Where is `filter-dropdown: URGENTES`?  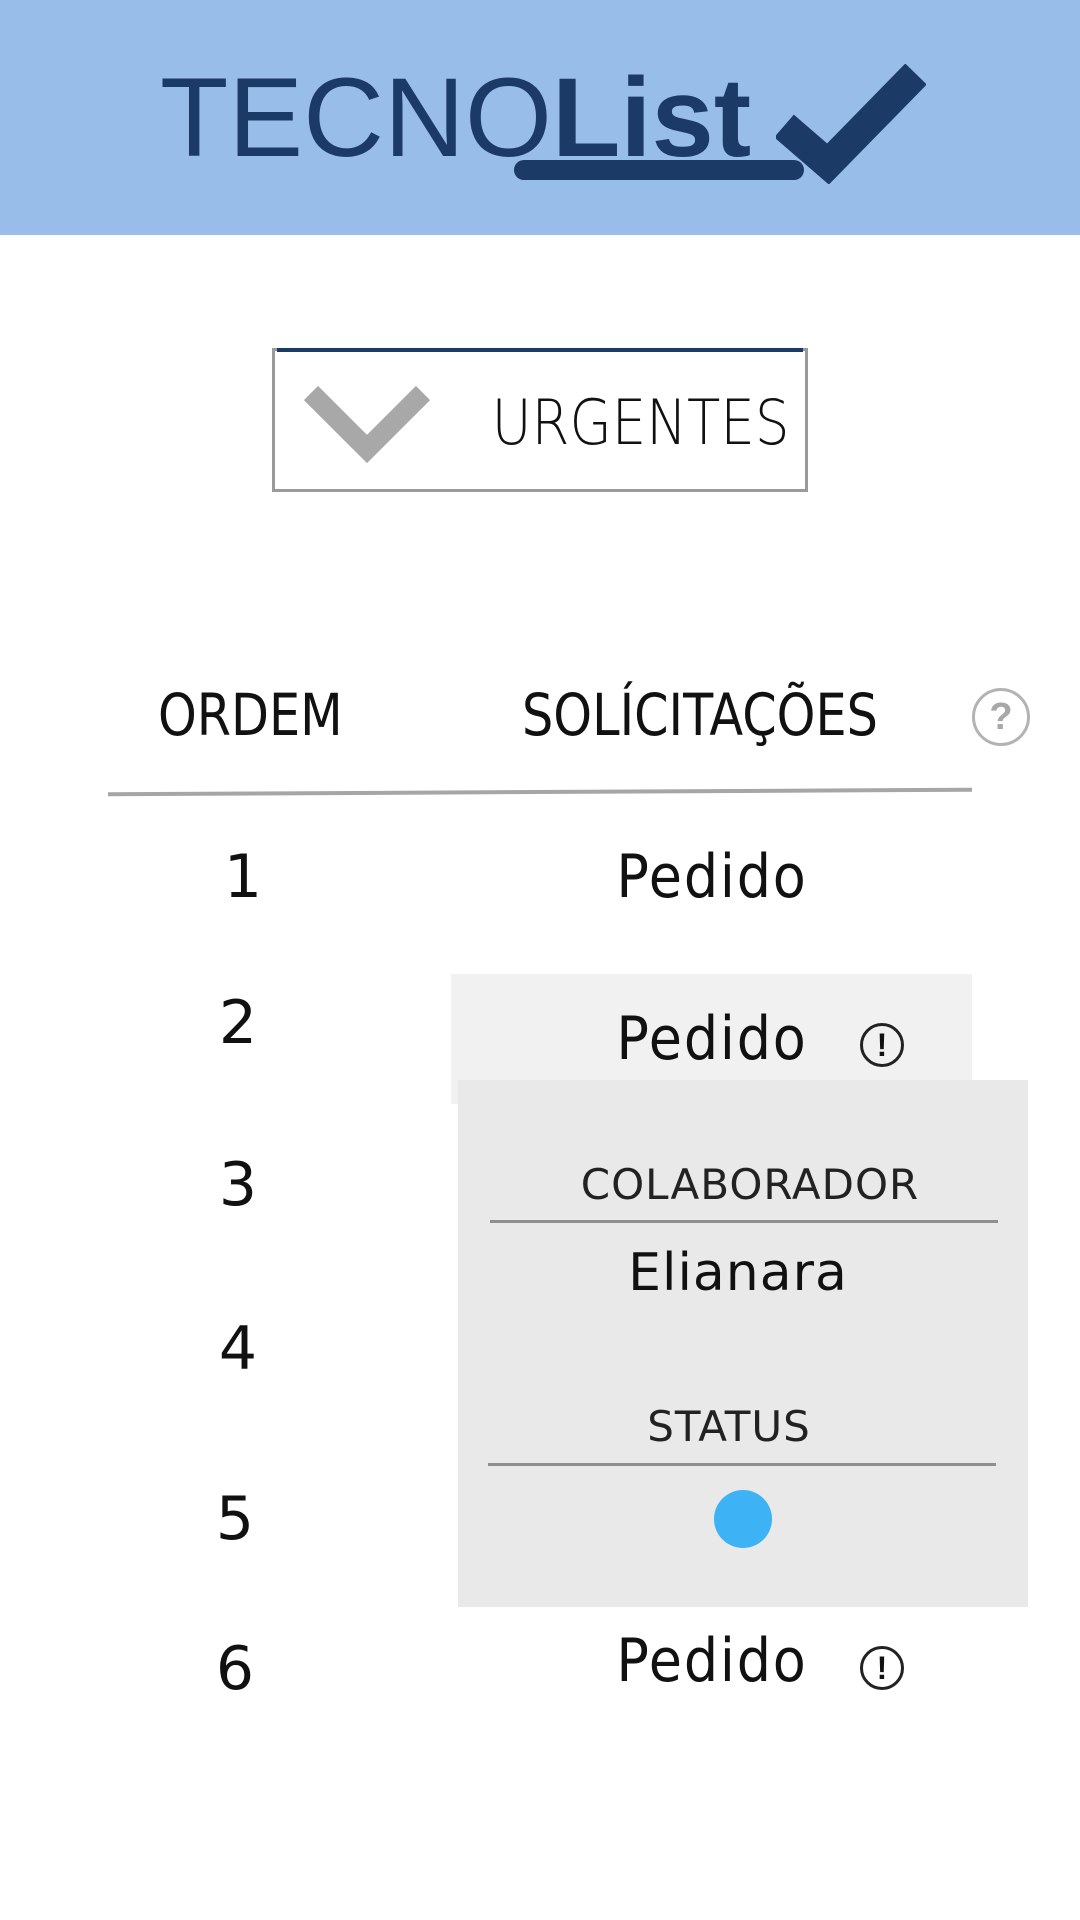
filter-dropdown: URGENTES is located at coordinates (540, 420).